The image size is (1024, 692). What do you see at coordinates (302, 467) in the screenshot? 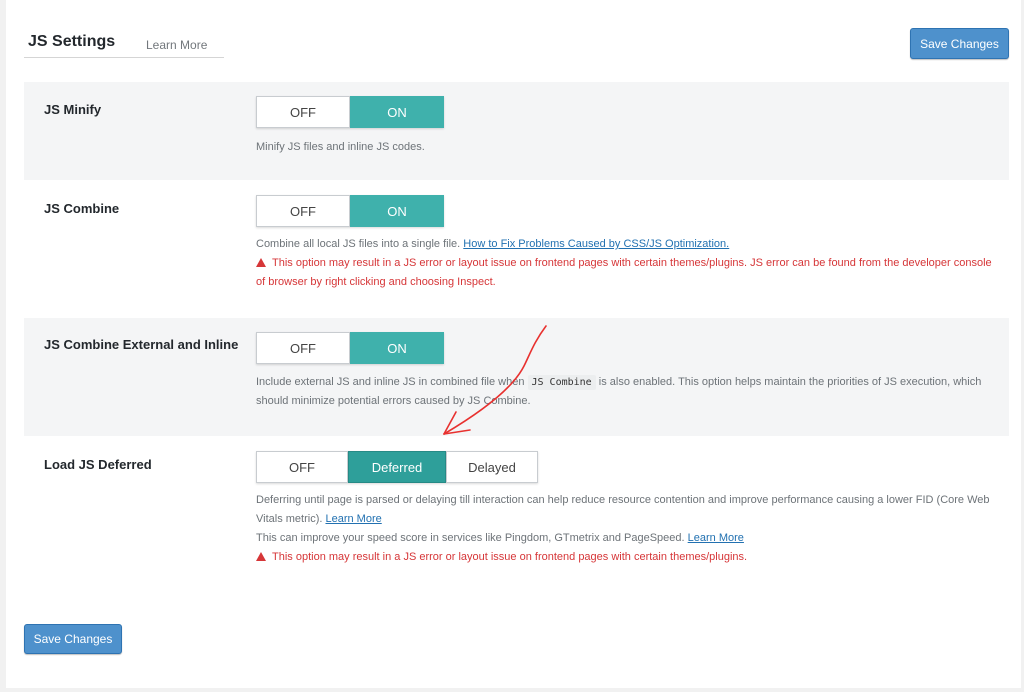
I see `deferred-off-option: OFF` at bounding box center [302, 467].